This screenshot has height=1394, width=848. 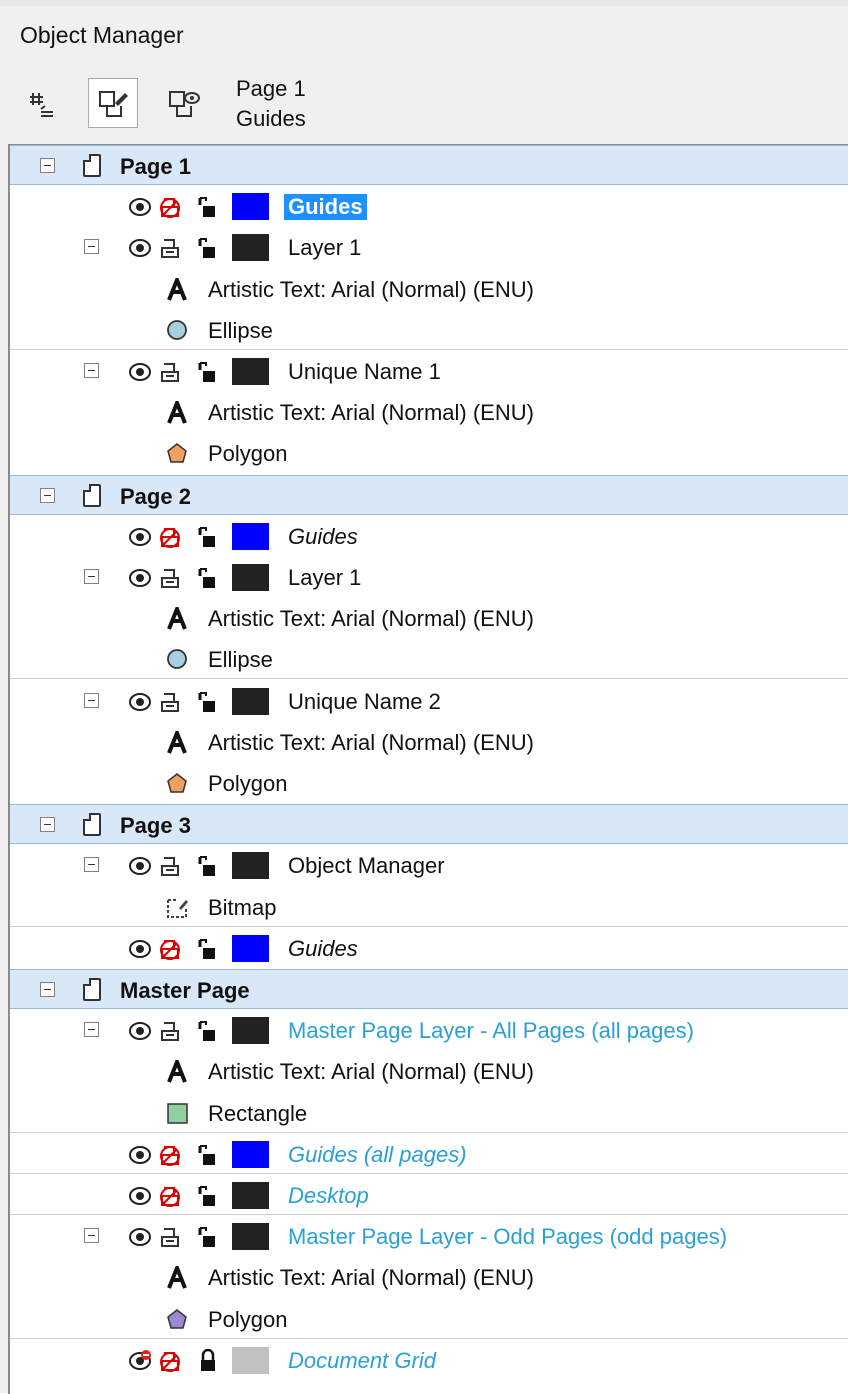 What do you see at coordinates (177, 456) in the screenshot?
I see `polygon-orange-icon` at bounding box center [177, 456].